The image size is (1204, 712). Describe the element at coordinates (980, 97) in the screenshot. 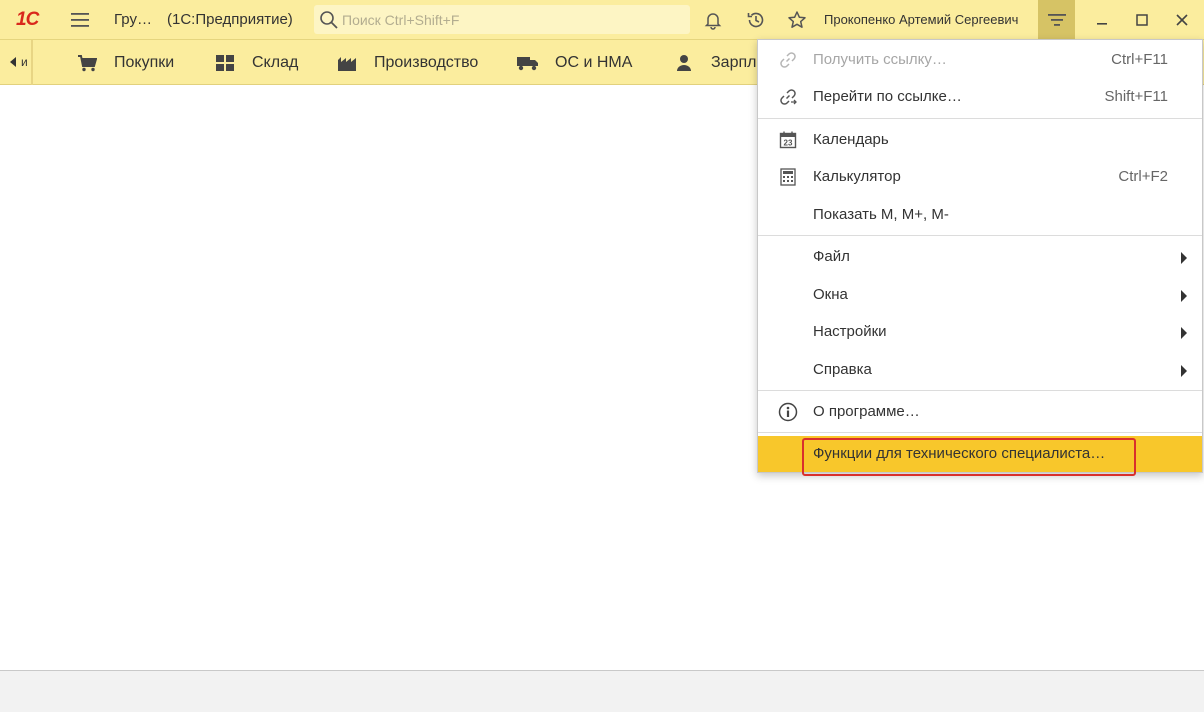

I see `menu-item-go-link: Перейти по ссылке… Shift+F11` at that location.